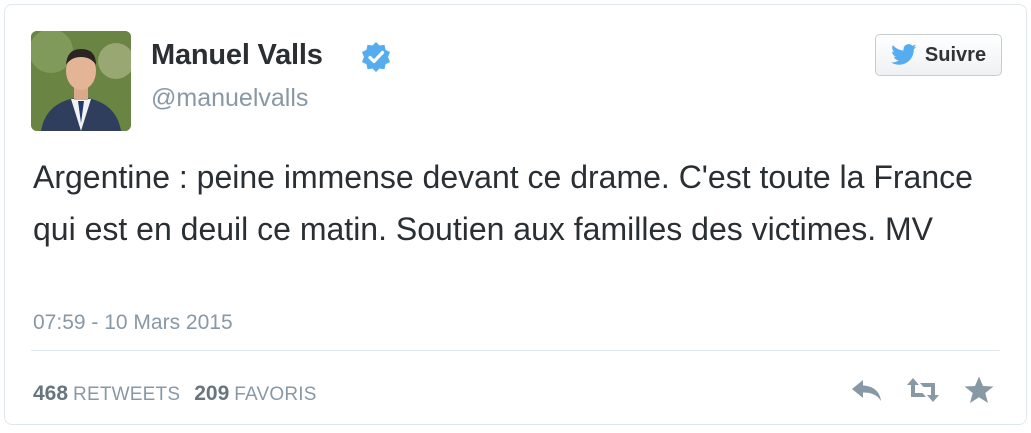  What do you see at coordinates (867, 390) in the screenshot?
I see `reply-icon` at bounding box center [867, 390].